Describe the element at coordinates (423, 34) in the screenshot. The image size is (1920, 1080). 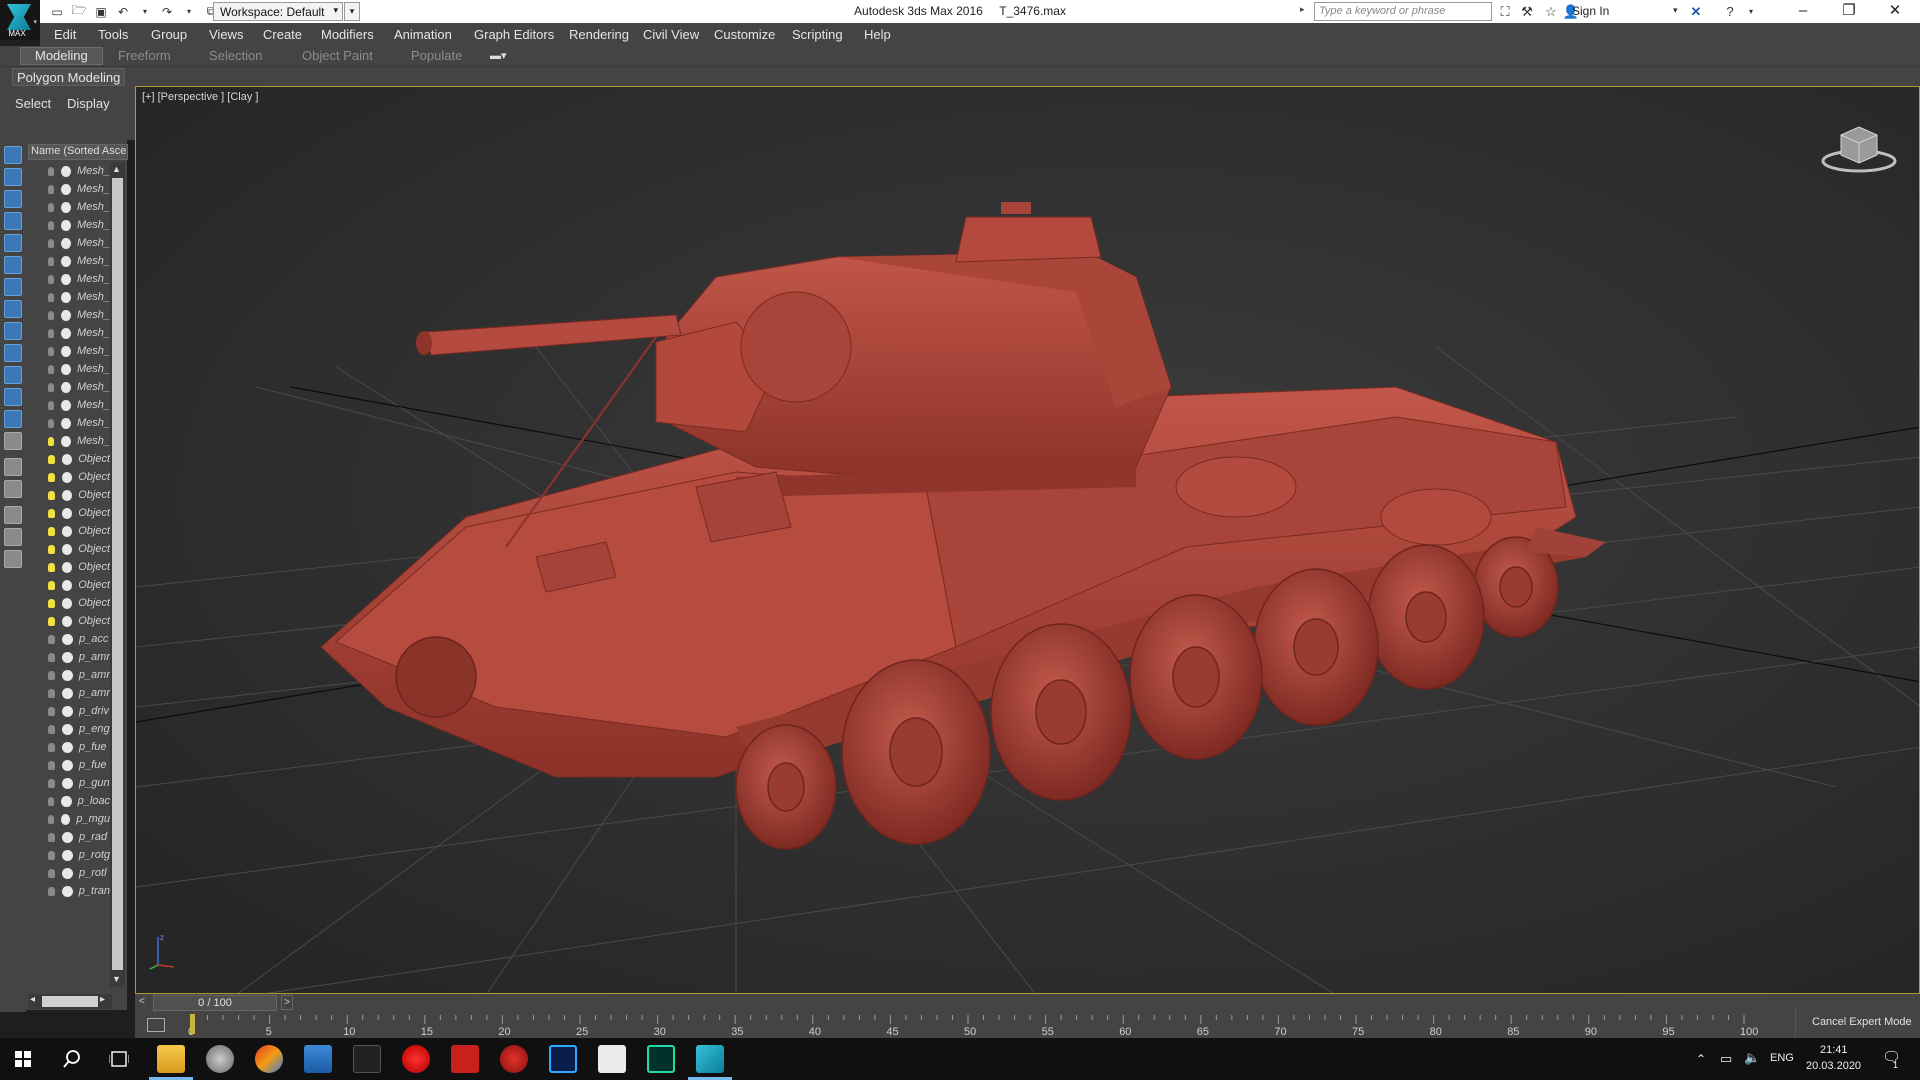
I see `menu-animation: Animation` at that location.